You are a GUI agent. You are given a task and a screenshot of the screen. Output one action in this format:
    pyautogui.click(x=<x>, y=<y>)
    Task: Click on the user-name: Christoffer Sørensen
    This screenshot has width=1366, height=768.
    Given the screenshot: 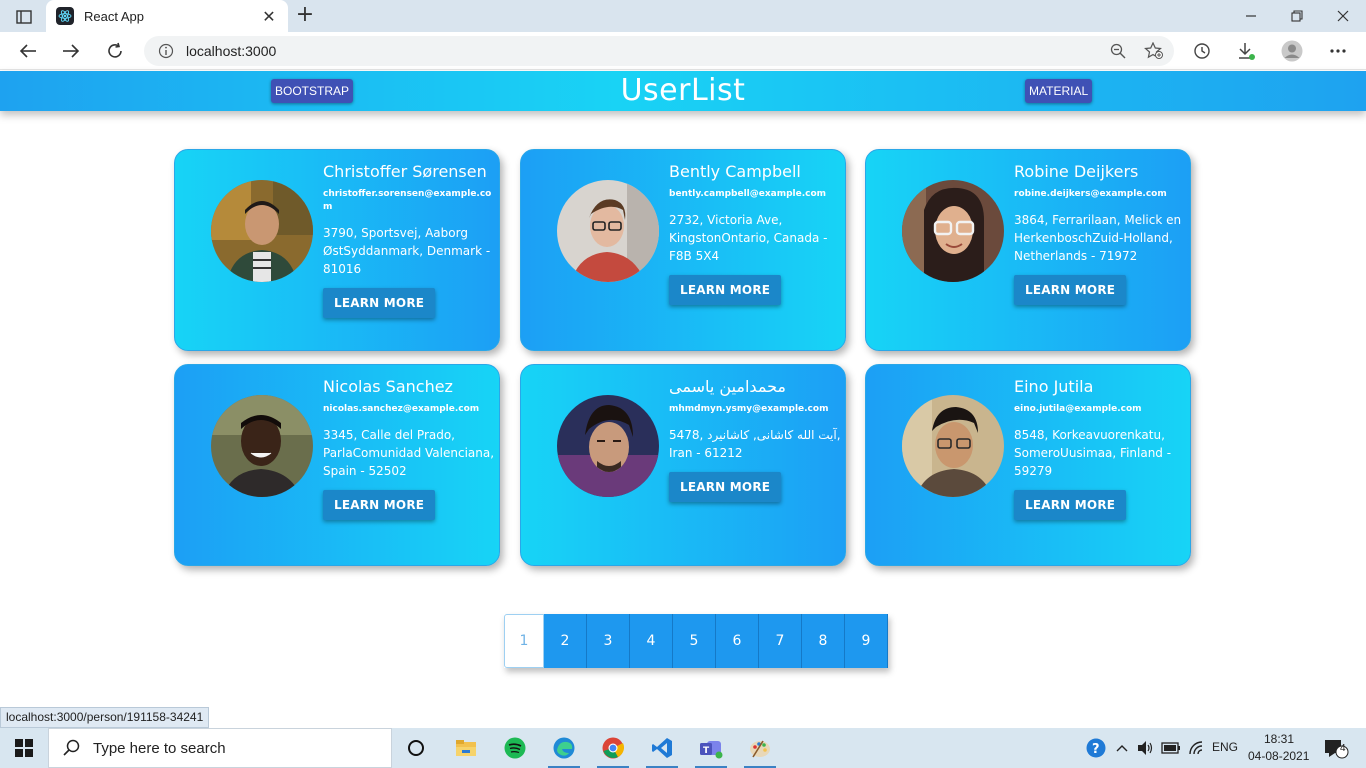 What is the action you would take?
    pyautogui.click(x=405, y=171)
    